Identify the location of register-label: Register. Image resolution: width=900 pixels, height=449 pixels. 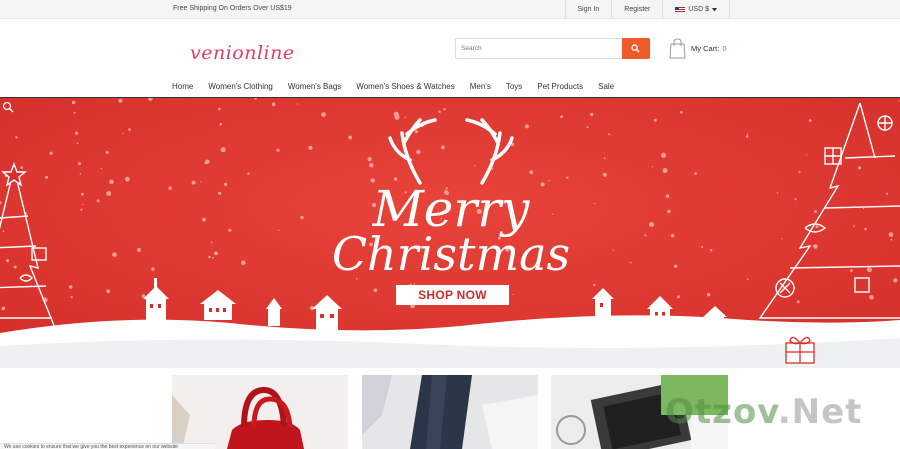
(637, 9).